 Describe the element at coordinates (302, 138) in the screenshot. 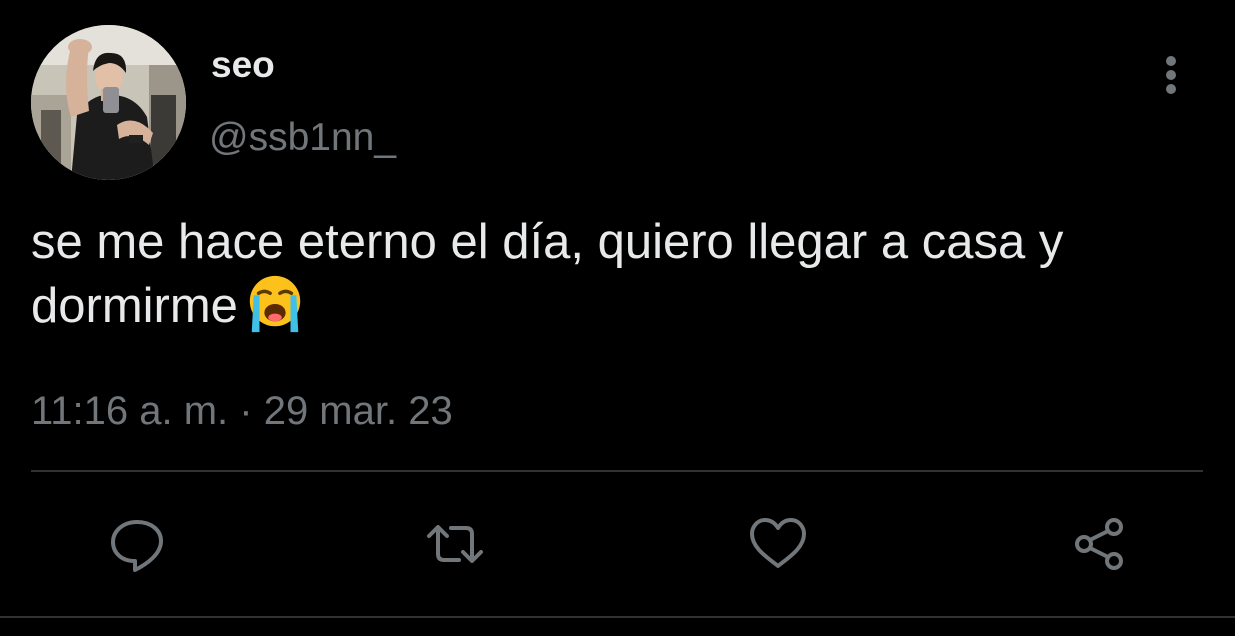

I see `user-handle: @ssb1nn_` at that location.